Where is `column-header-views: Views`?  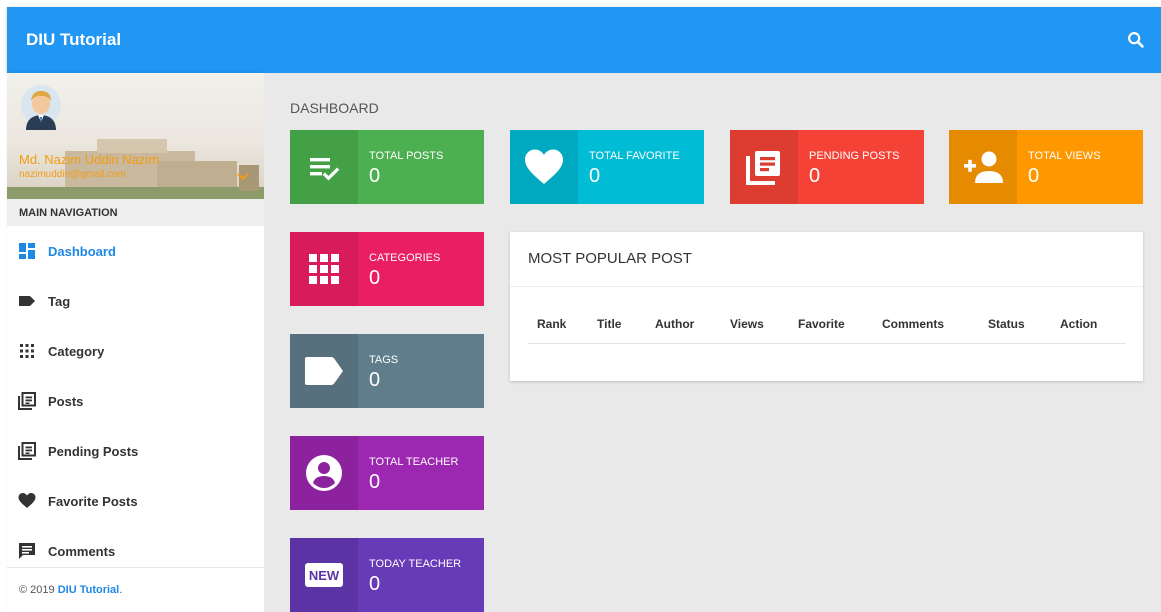
column-header-views: Views is located at coordinates (747, 324).